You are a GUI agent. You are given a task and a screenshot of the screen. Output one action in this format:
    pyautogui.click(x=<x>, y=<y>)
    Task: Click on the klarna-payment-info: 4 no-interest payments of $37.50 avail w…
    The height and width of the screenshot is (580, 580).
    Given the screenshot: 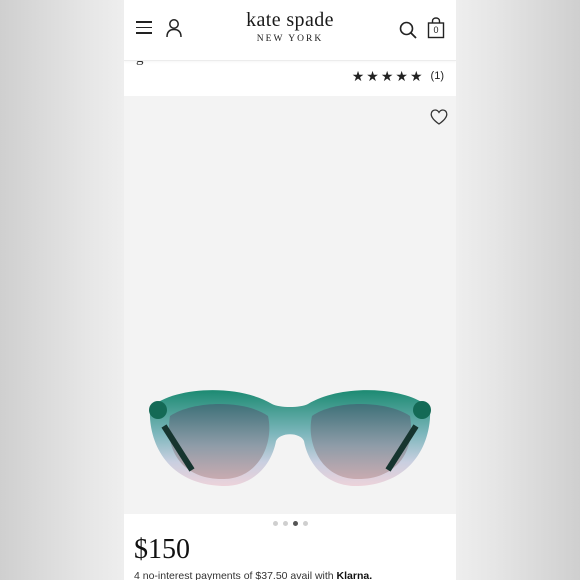 What is the action you would take?
    pyautogui.click(x=253, y=575)
    